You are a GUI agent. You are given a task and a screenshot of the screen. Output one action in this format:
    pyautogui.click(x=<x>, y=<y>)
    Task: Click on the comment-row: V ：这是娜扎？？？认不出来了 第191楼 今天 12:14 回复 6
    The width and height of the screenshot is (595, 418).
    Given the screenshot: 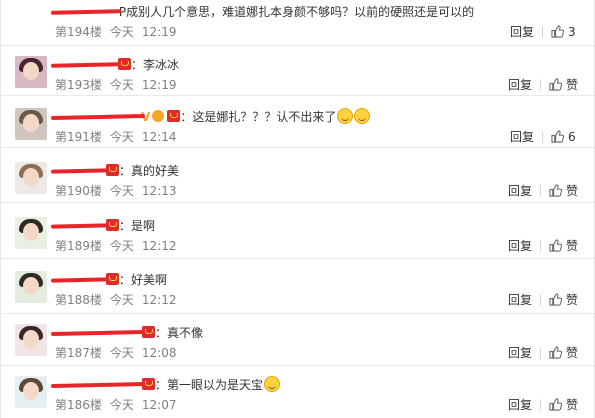 What is the action you would take?
    pyautogui.click(x=297, y=122)
    